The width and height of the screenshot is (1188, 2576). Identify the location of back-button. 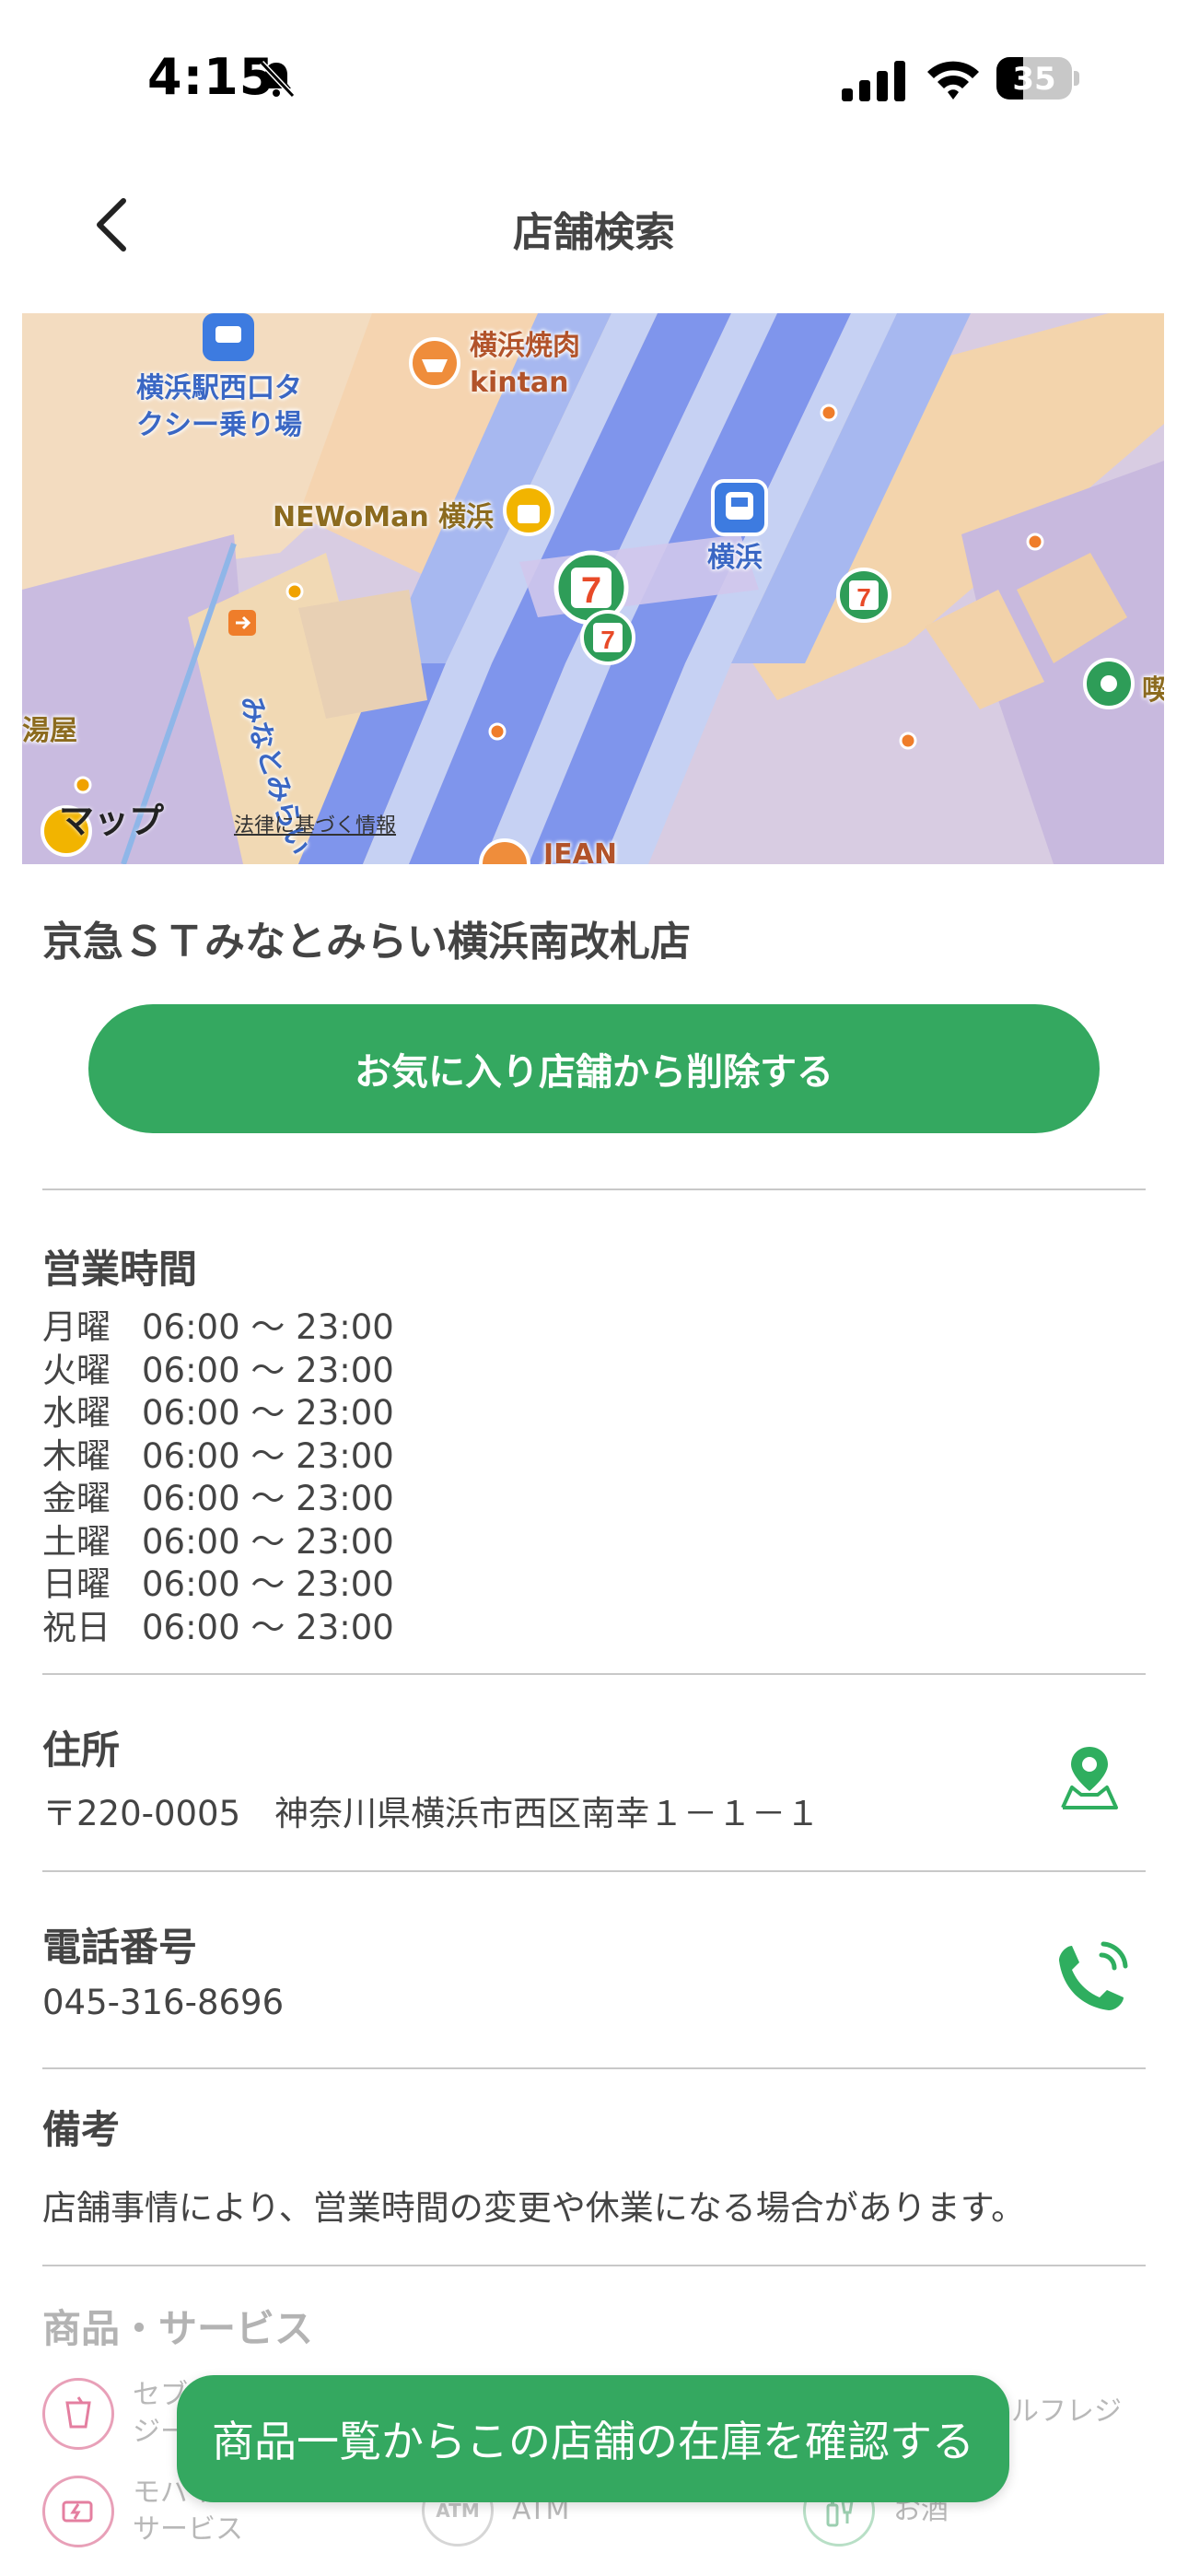
(111, 225).